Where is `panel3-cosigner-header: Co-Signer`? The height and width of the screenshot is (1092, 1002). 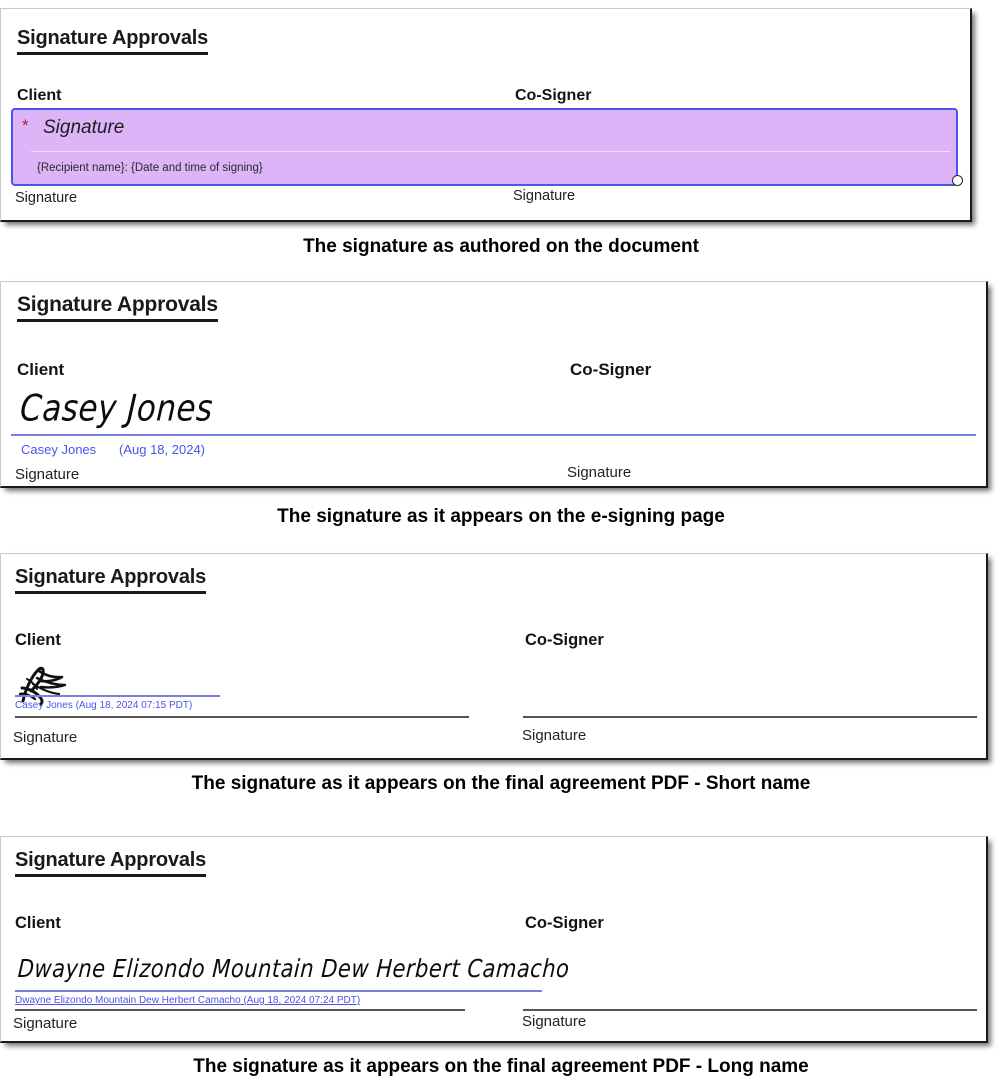 panel3-cosigner-header: Co-Signer is located at coordinates (564, 640).